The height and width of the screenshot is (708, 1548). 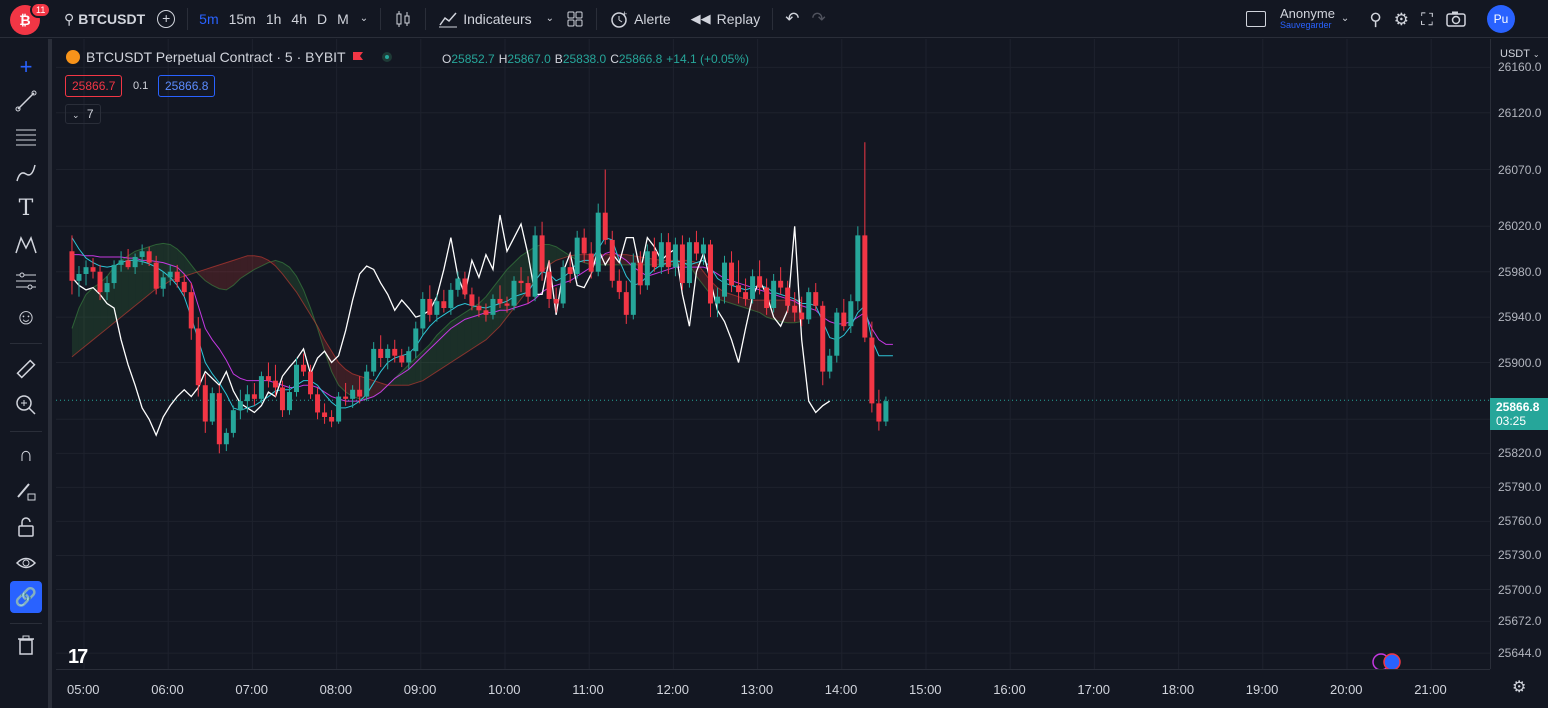 I want to click on timeframe-m: M, so click(x=343, y=19).